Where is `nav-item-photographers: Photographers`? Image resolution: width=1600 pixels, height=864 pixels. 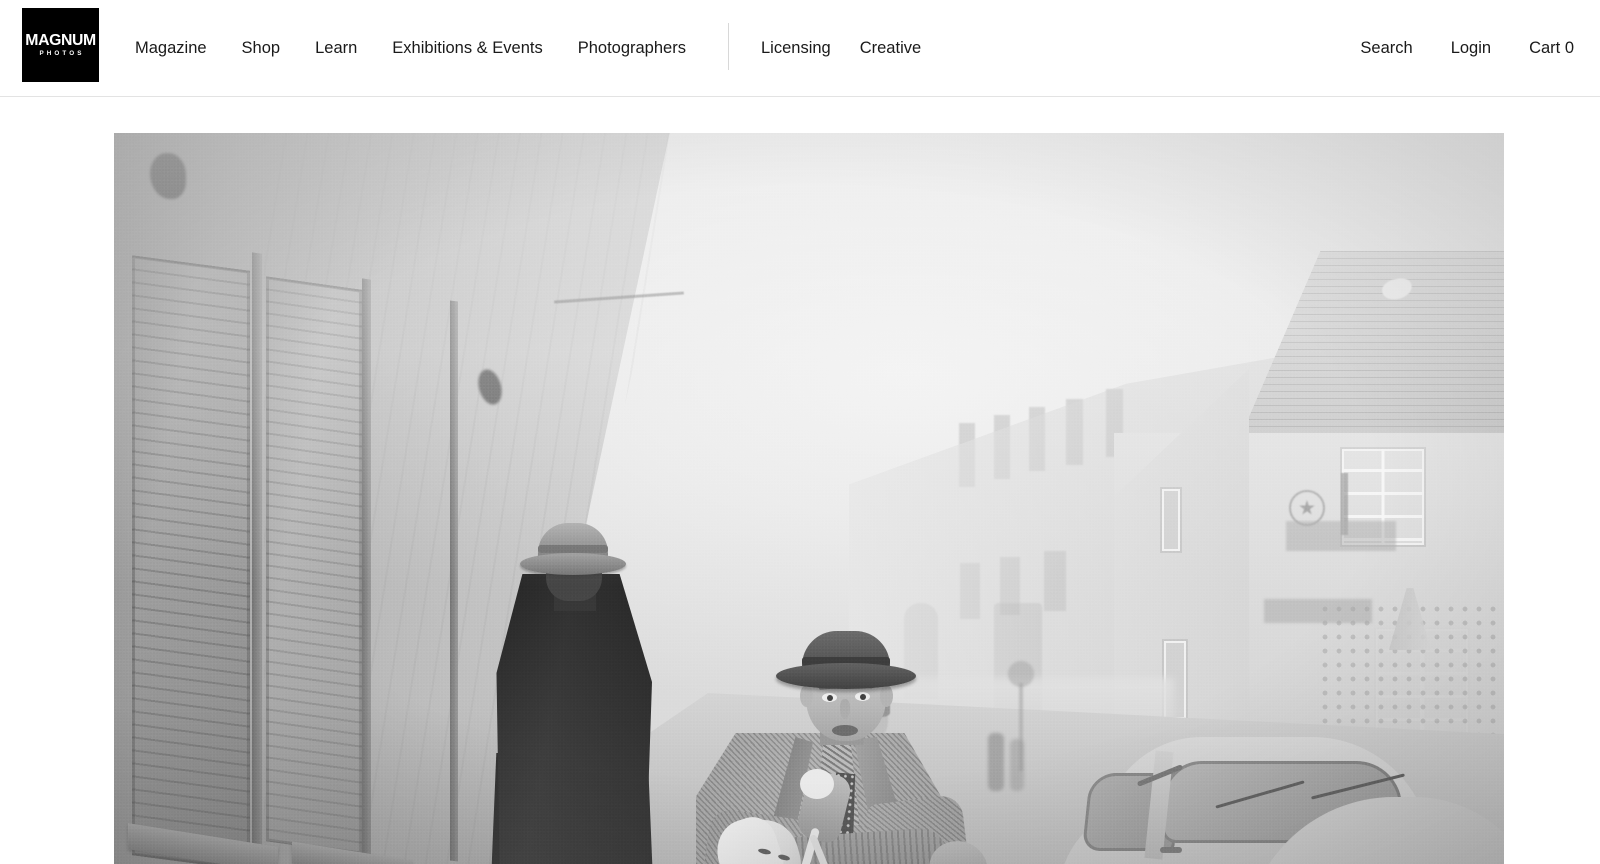 nav-item-photographers: Photographers is located at coordinates (632, 48).